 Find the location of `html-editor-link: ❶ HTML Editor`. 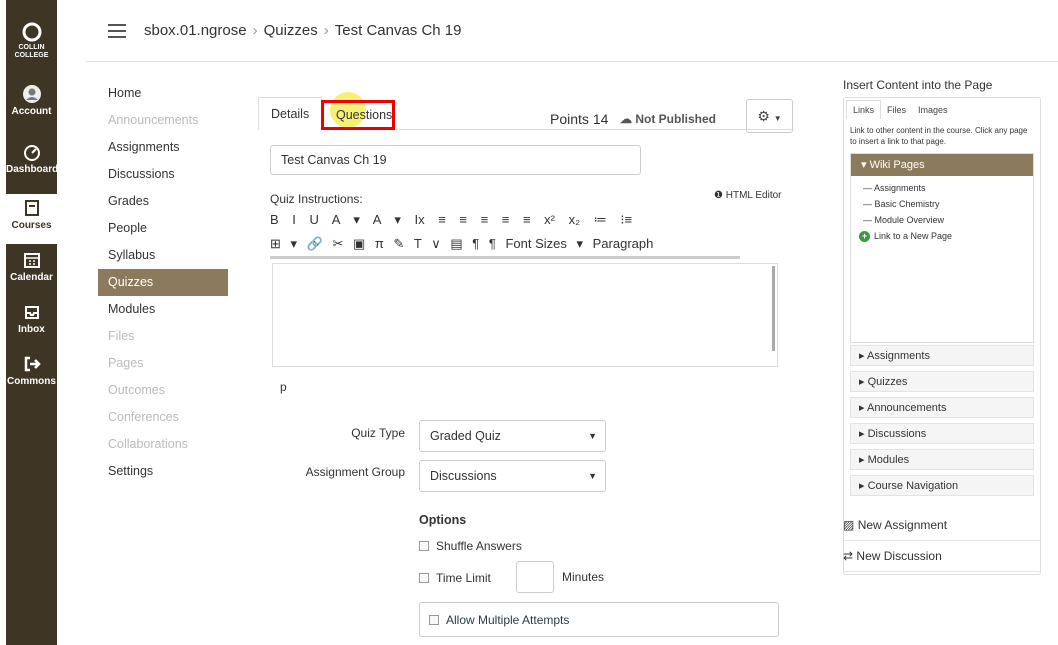

html-editor-link: ❶ HTML Editor is located at coordinates (748, 195).